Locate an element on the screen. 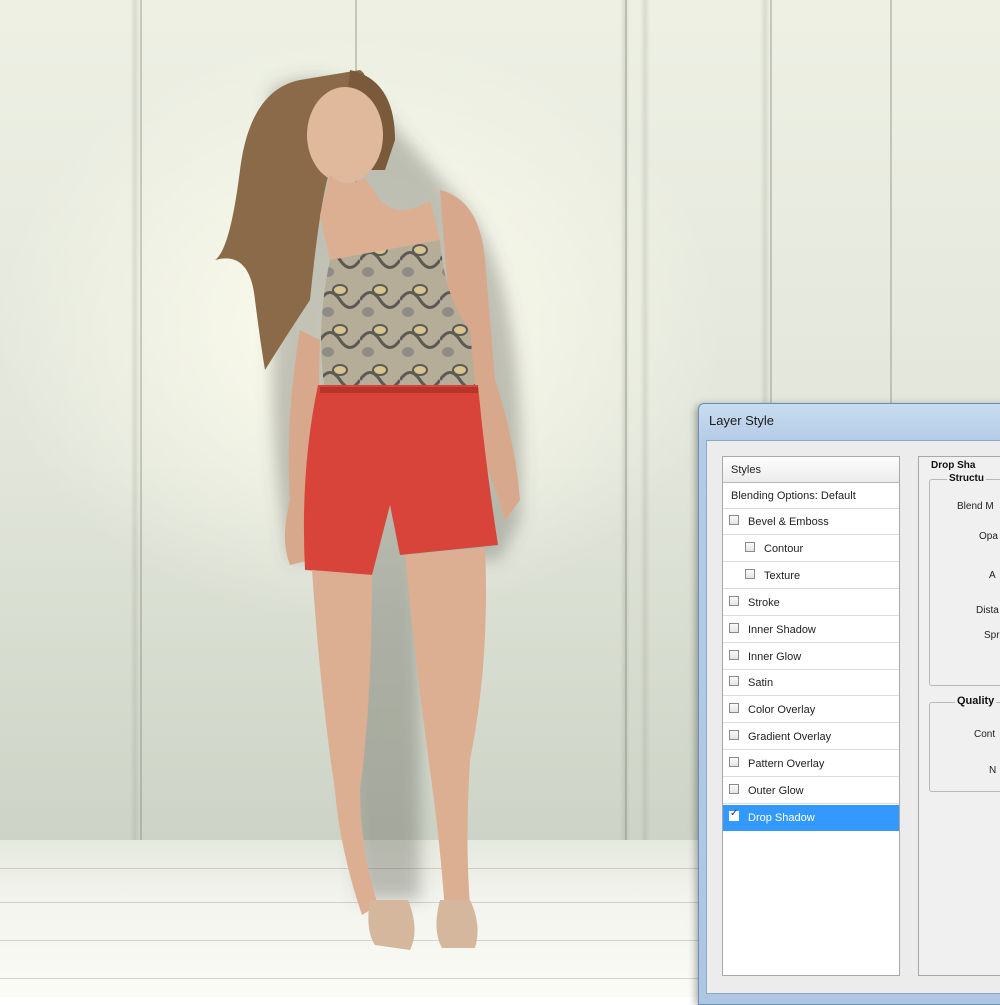 The image size is (1000, 1005). style-item-contour: Contour is located at coordinates (811, 549).